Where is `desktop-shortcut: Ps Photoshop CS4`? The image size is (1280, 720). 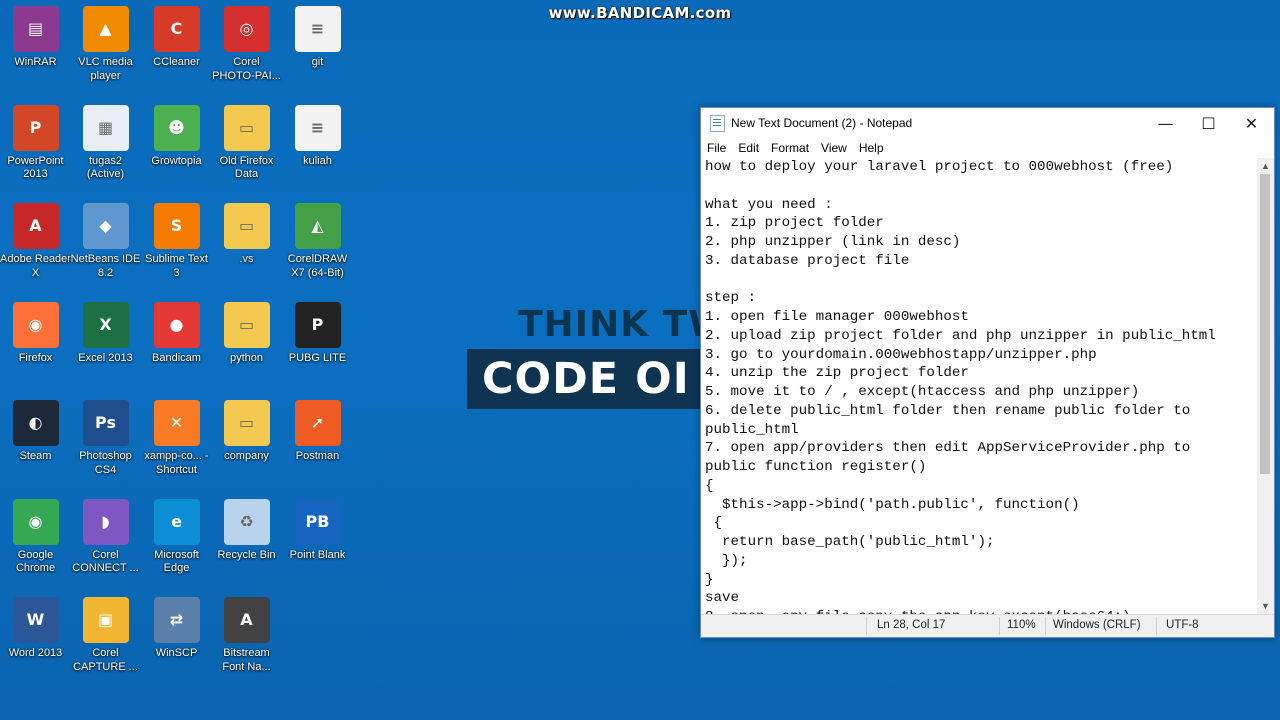 desktop-shortcut: Ps Photoshop CS4 is located at coordinates (105, 435).